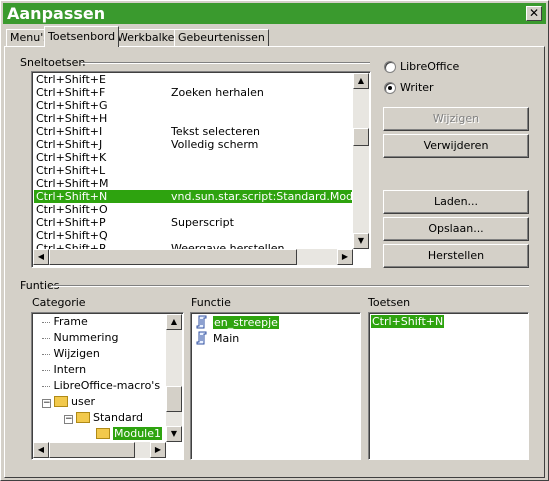 The height and width of the screenshot is (481, 549). I want to click on radio-selected-dot, so click(390, 88).